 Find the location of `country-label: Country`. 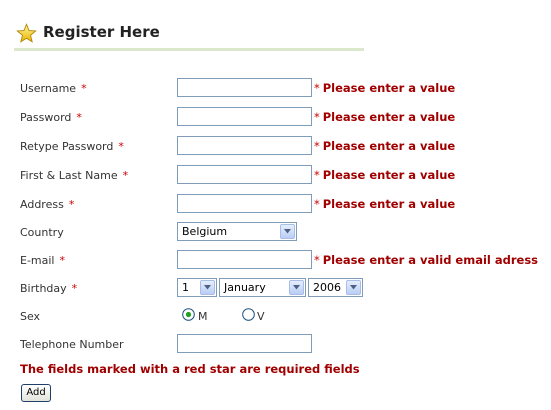

country-label: Country is located at coordinates (42, 232).